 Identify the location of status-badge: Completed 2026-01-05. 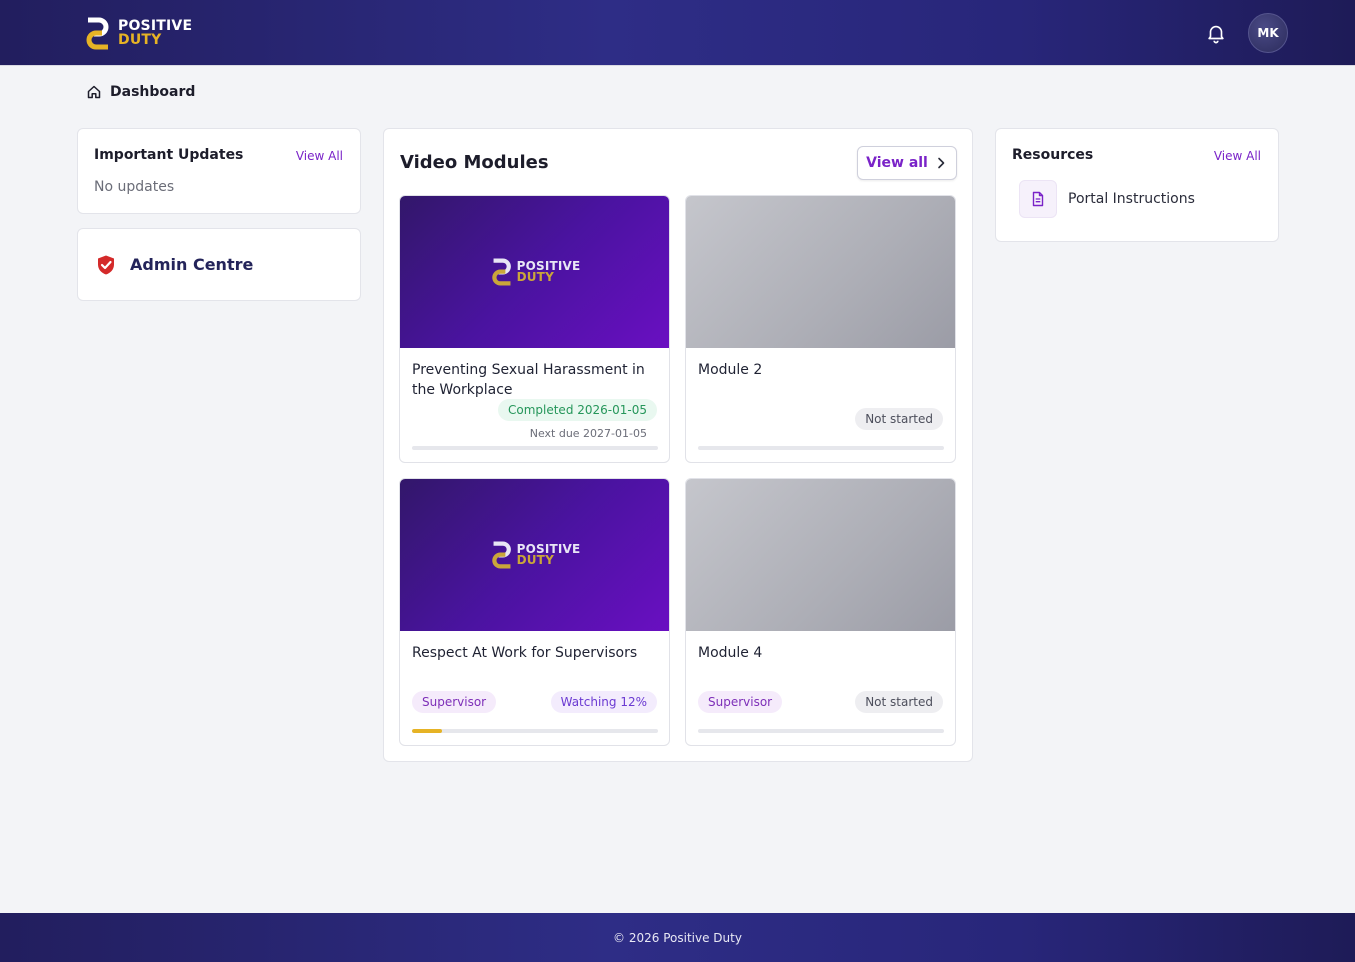
(577, 410).